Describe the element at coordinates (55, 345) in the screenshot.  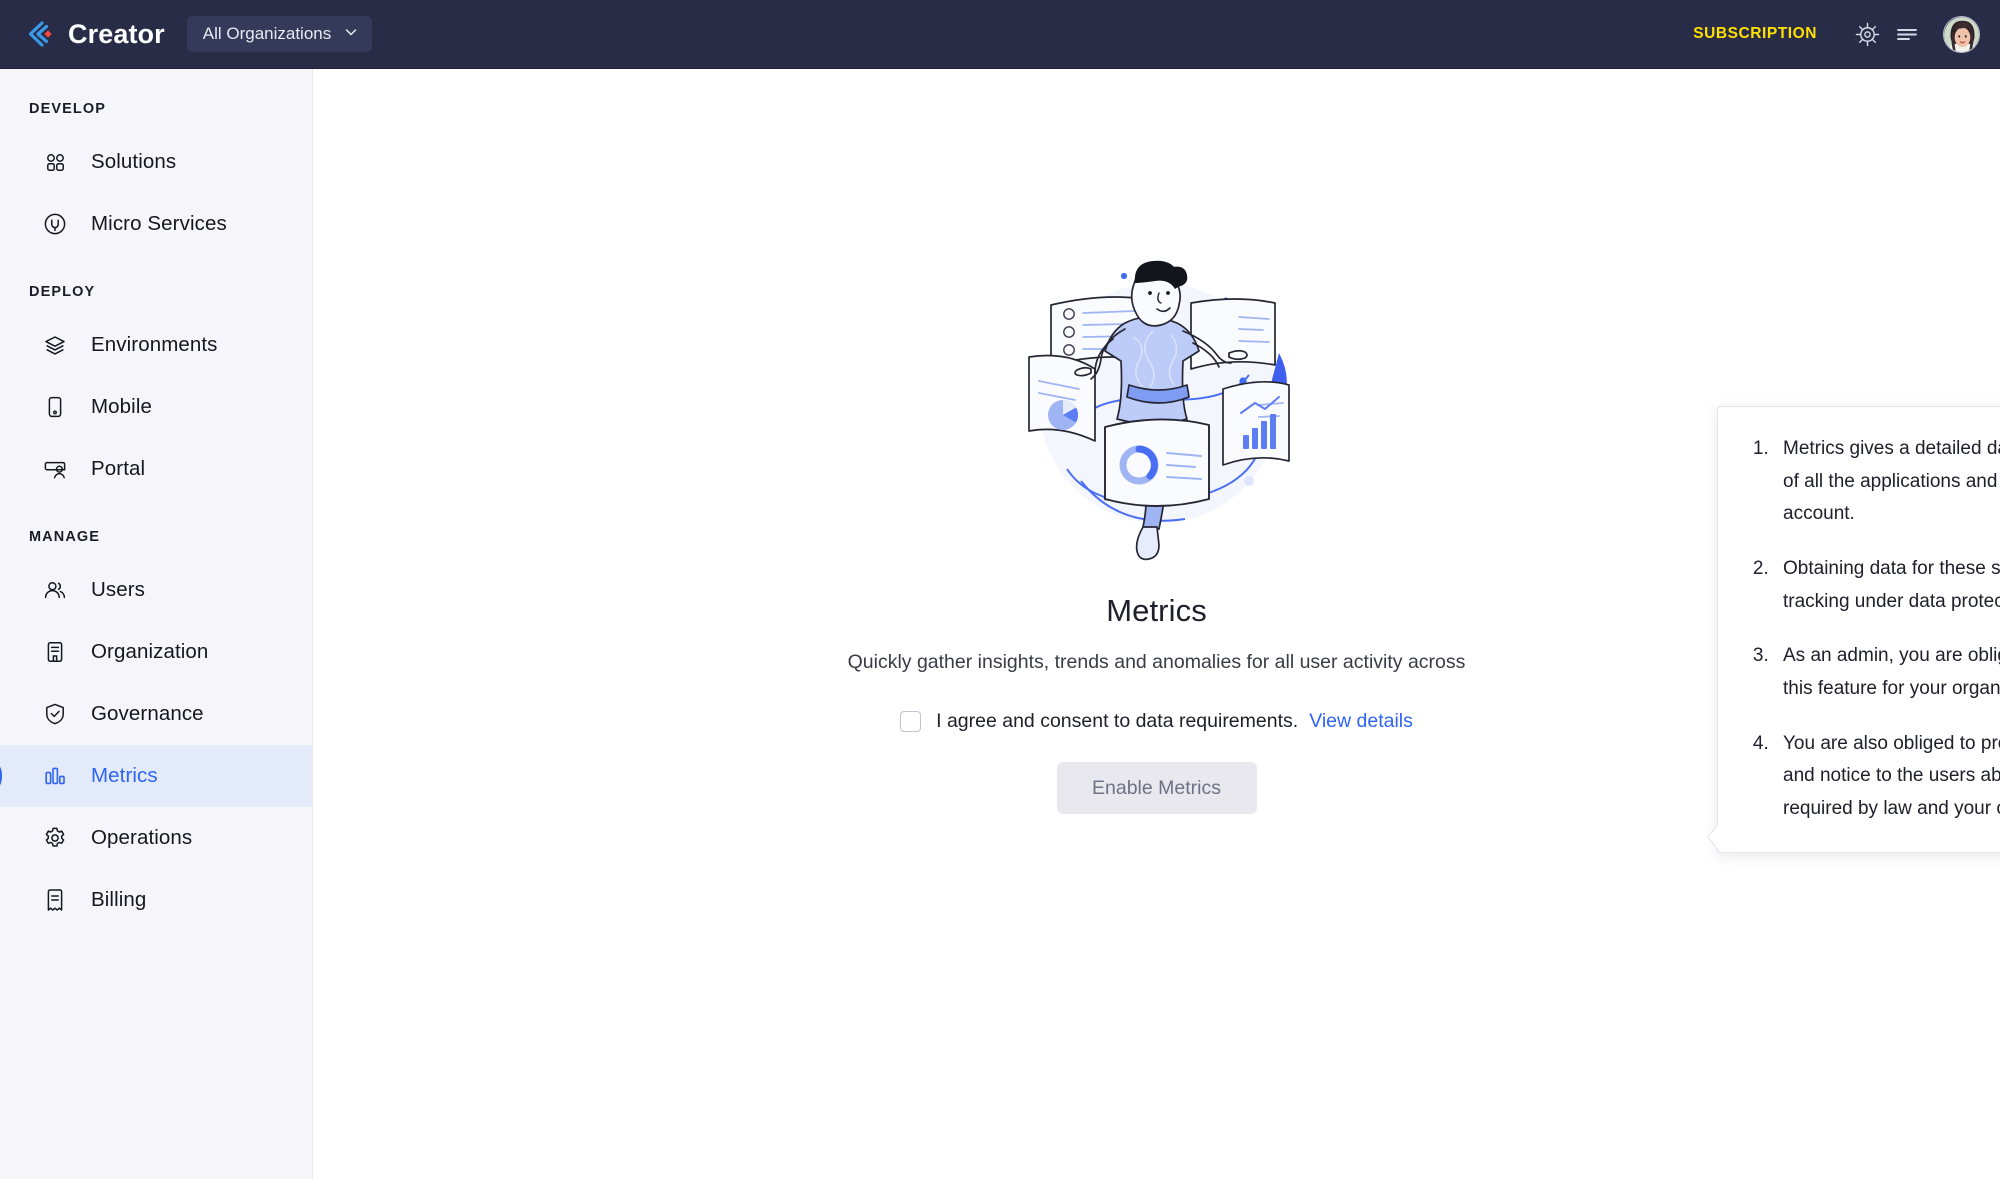
I see `layers-icon` at that location.